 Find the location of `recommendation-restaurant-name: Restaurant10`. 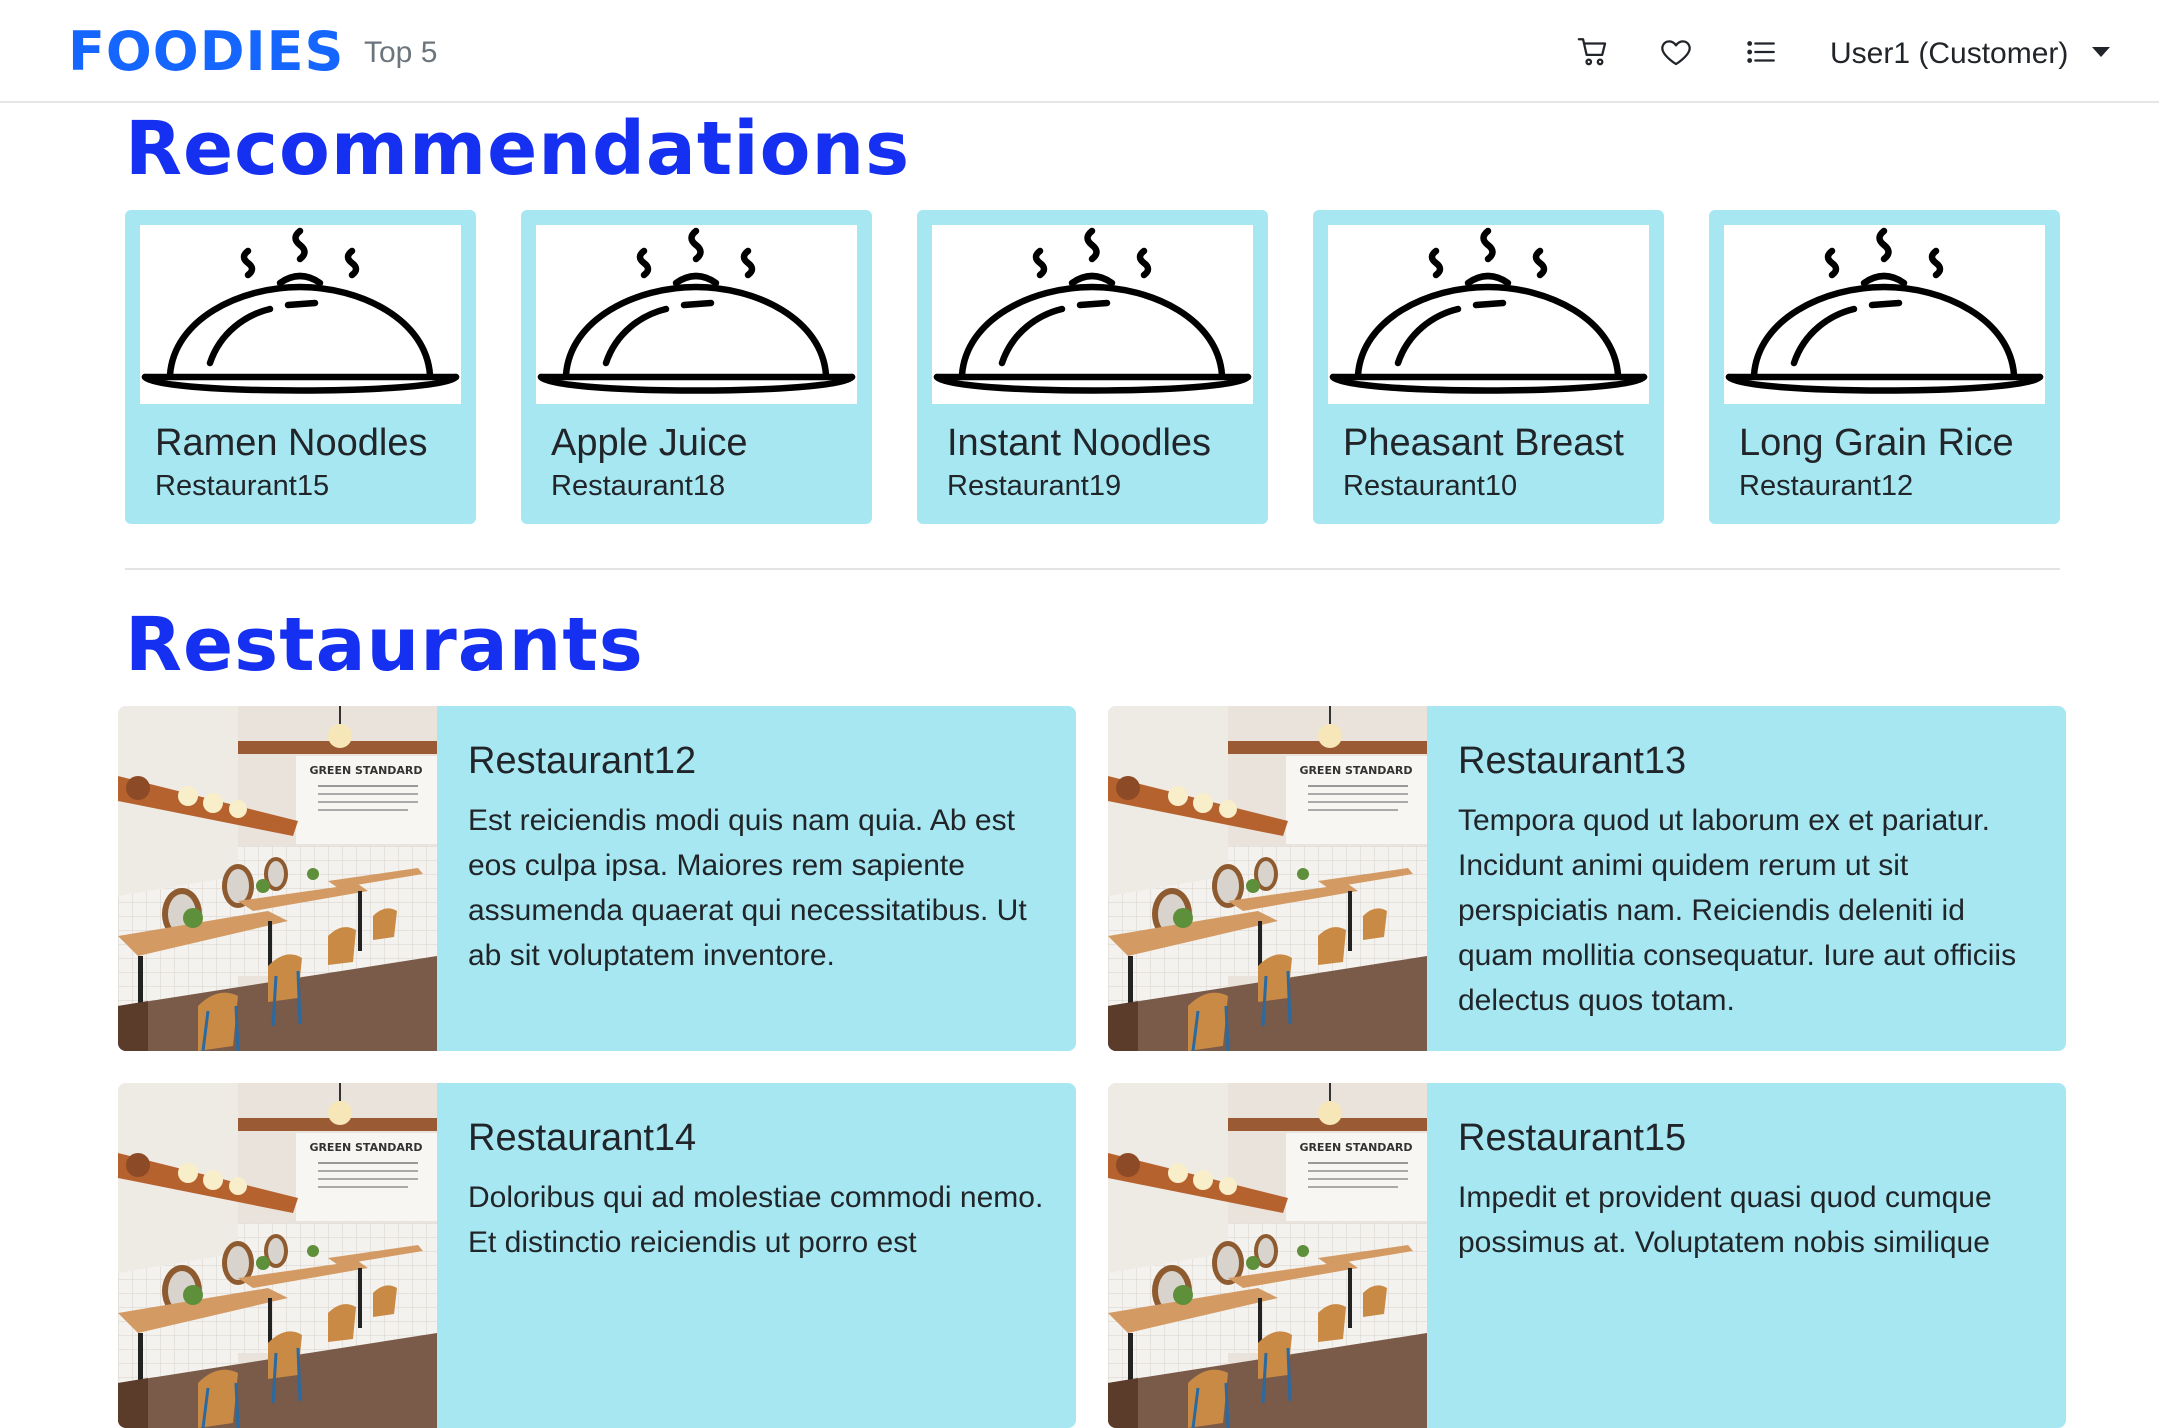

recommendation-restaurant-name: Restaurant10 is located at coordinates (1430, 486).